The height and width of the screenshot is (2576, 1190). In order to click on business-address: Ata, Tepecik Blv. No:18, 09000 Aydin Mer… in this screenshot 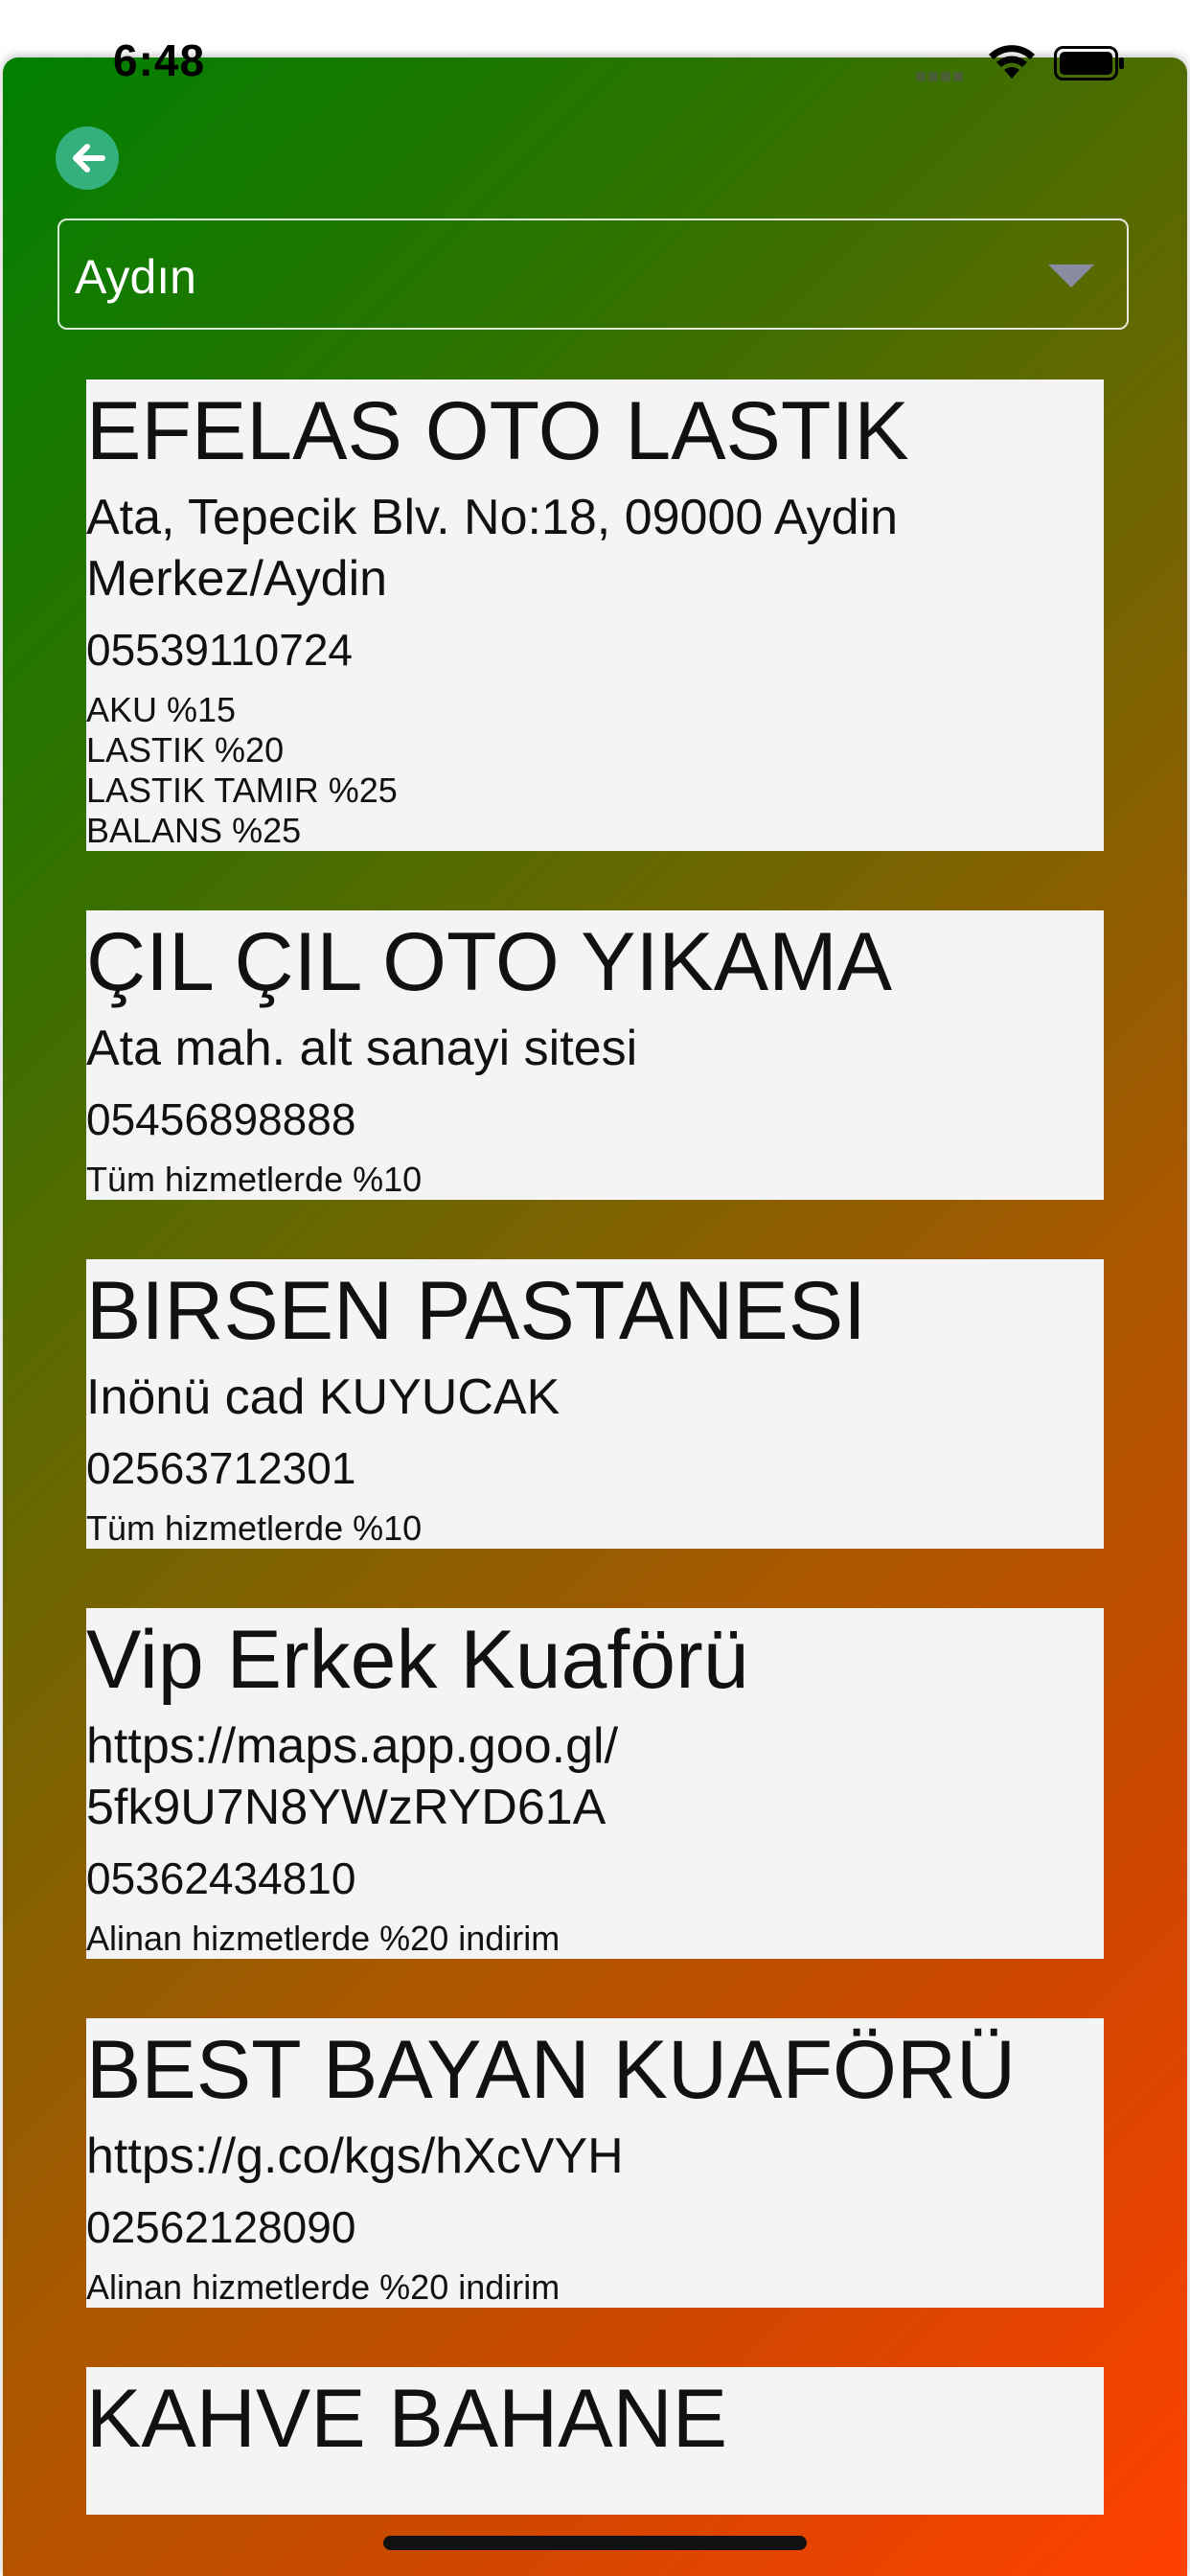, I will do `click(493, 548)`.